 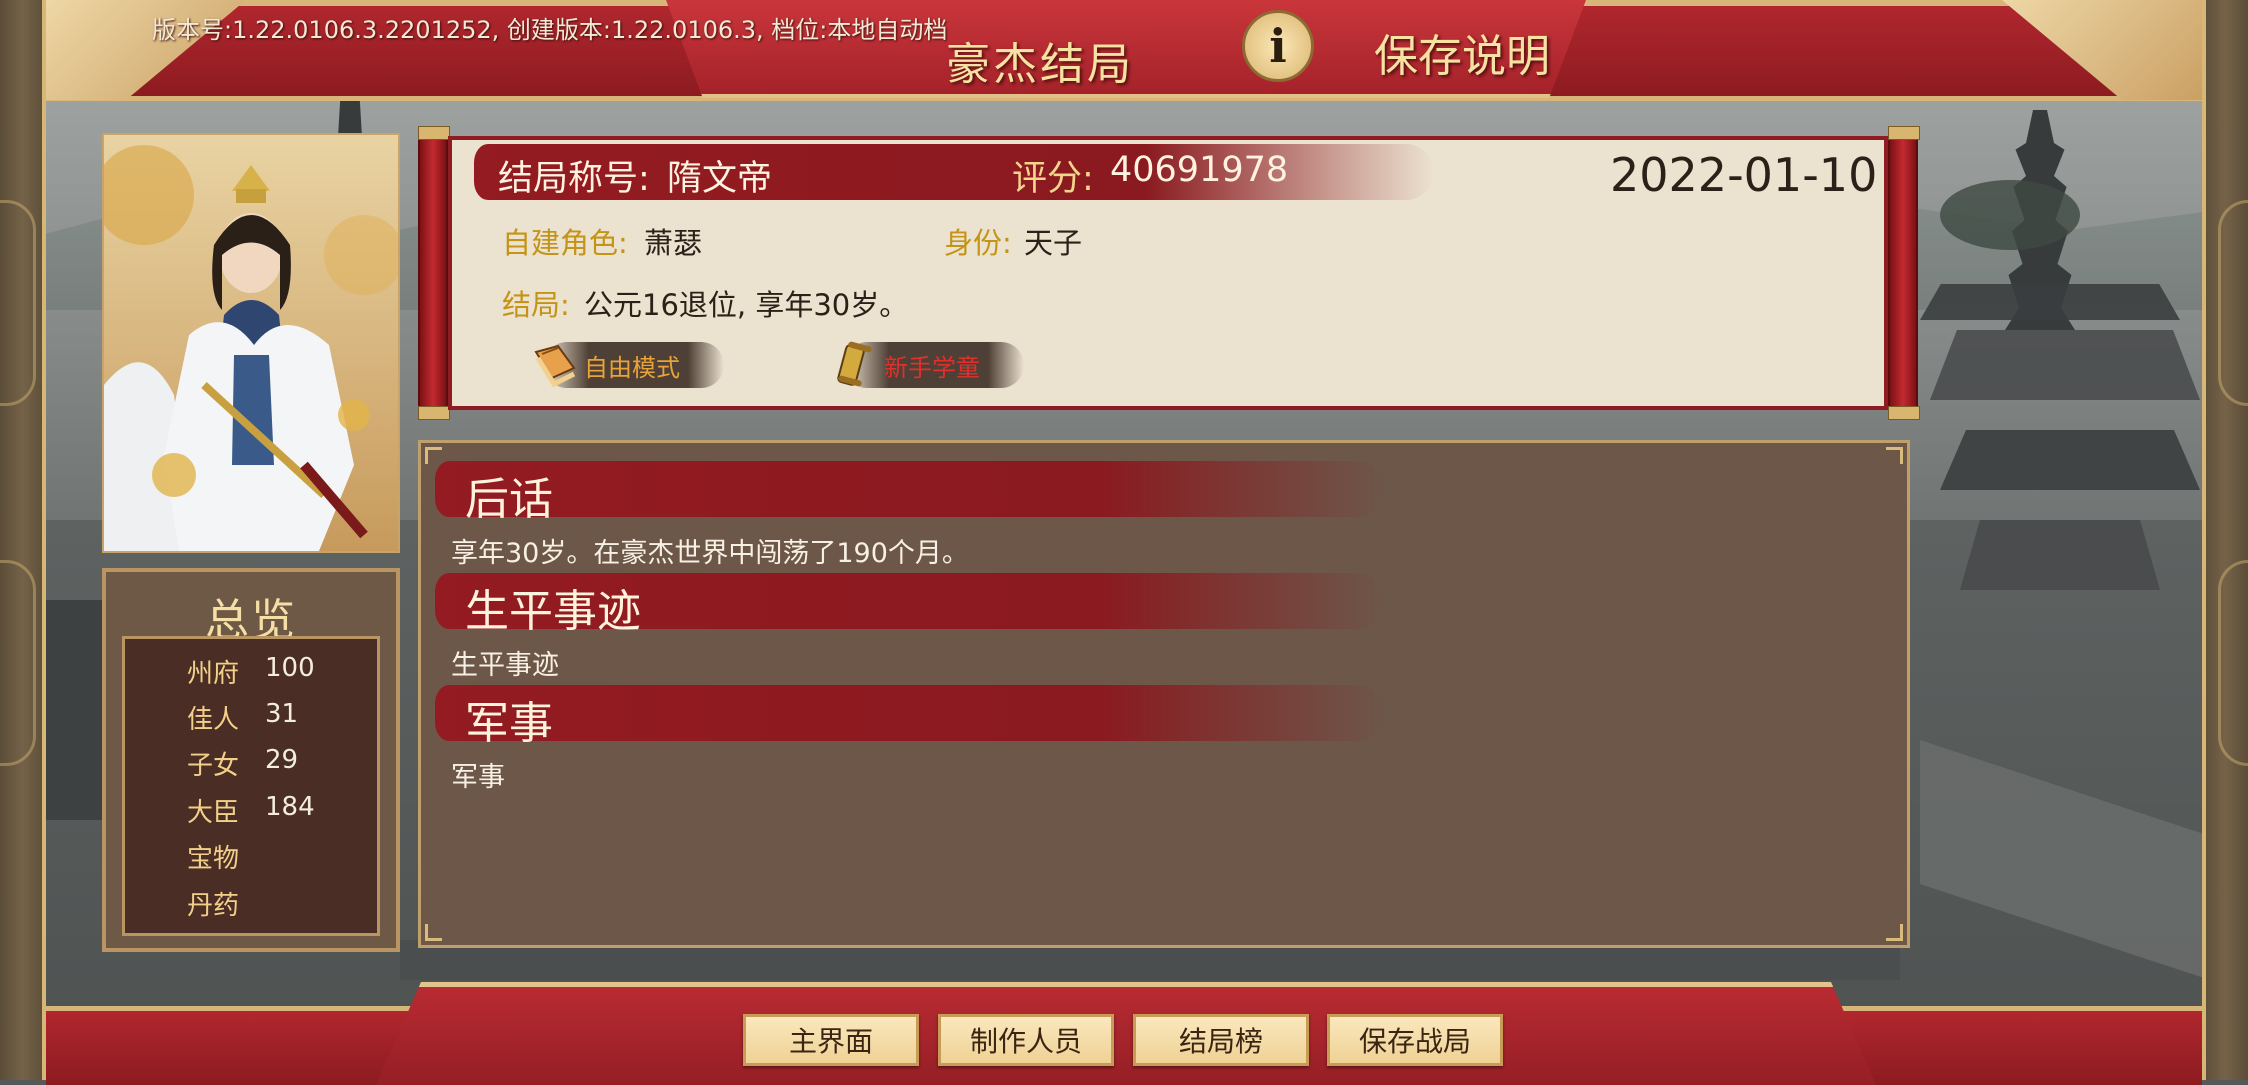 I want to click on section-title-life-events: 生平事迹, so click(x=553, y=611).